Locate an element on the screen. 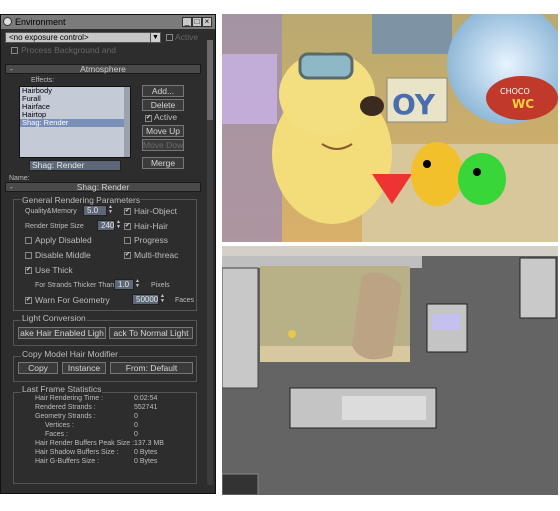 This screenshot has height=511, width=560. title-bar: Environment _ □ × is located at coordinates (108, 22).